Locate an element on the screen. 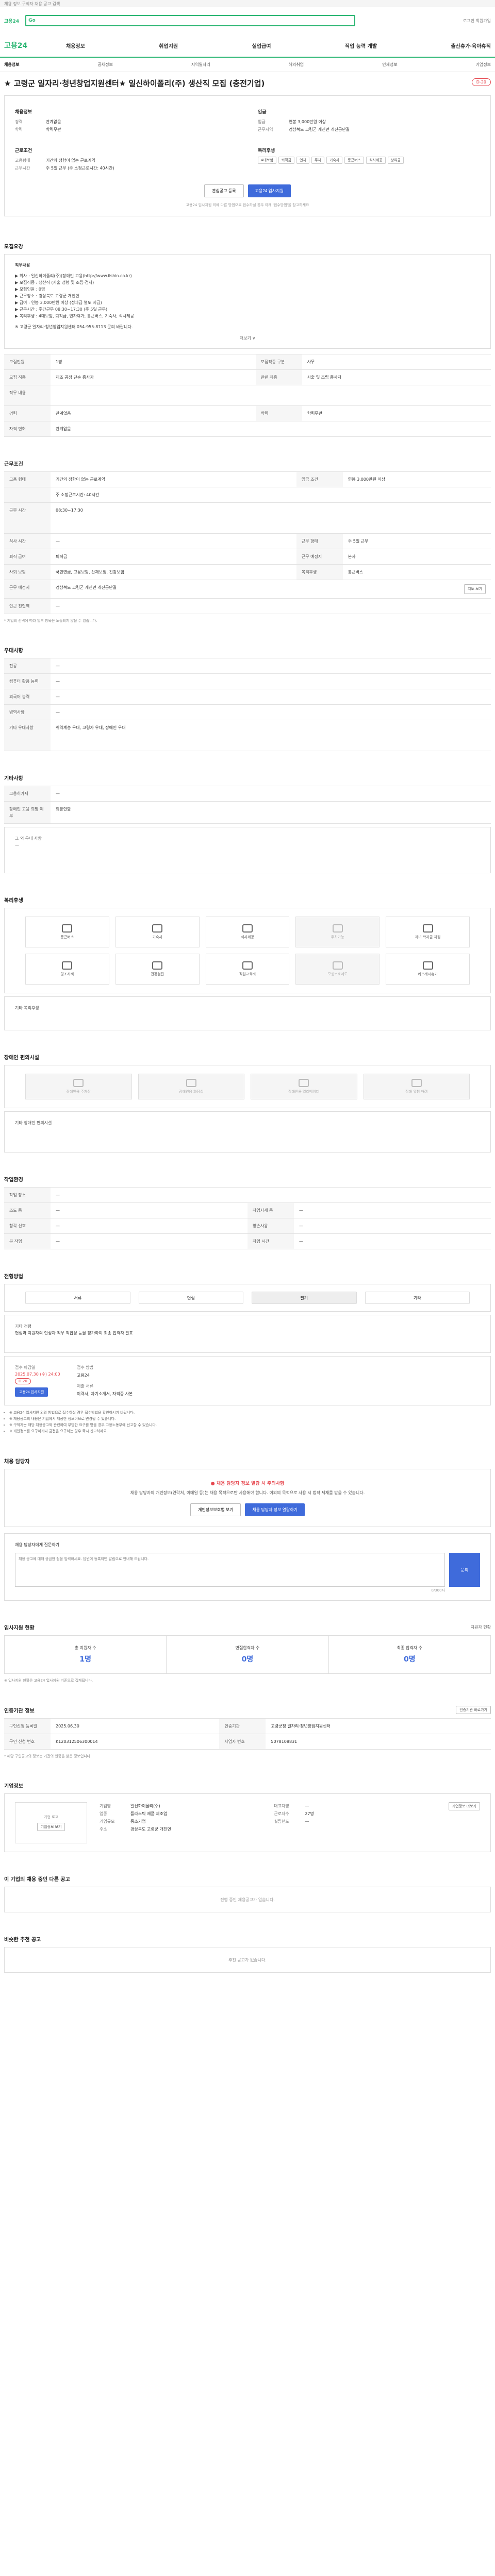 The image size is (495, 2576). cell-key: 인근 전철역 is located at coordinates (27, 606).